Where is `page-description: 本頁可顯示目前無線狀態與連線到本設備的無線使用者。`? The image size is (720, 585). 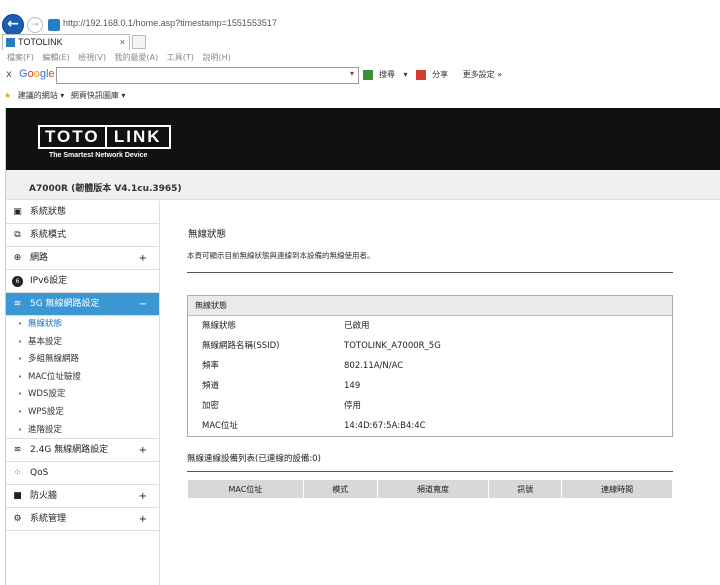
page-description: 本頁可顯示目前無線狀態與連線到本設備的無線使用者。 is located at coordinates (281, 255).